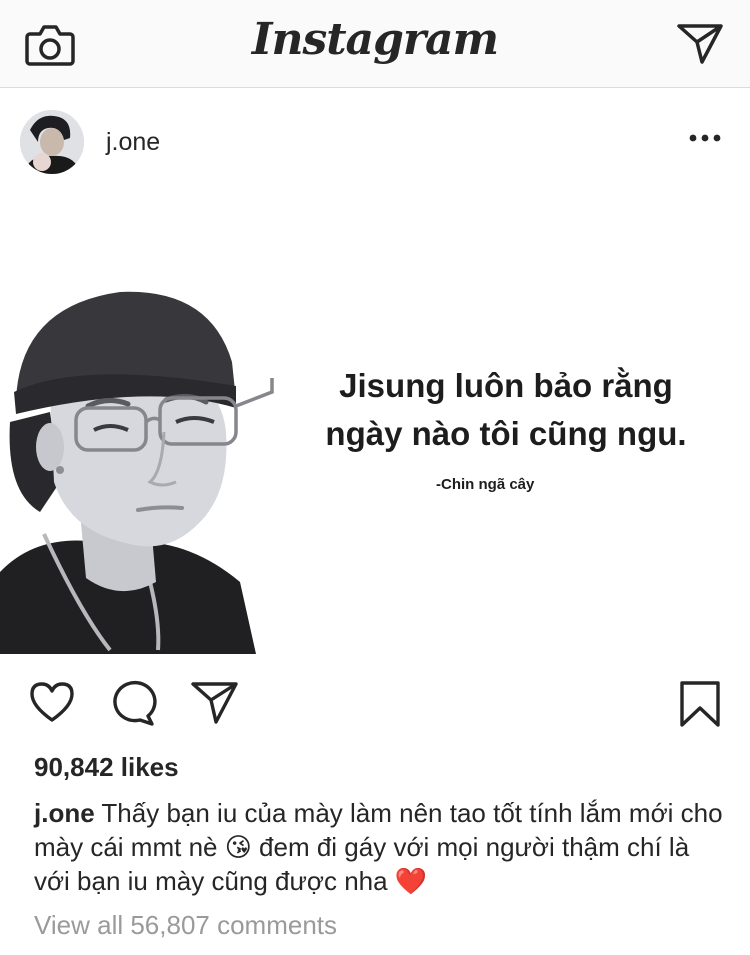 This screenshot has height=955, width=750. What do you see at coordinates (700, 706) in the screenshot?
I see `save-icon` at bounding box center [700, 706].